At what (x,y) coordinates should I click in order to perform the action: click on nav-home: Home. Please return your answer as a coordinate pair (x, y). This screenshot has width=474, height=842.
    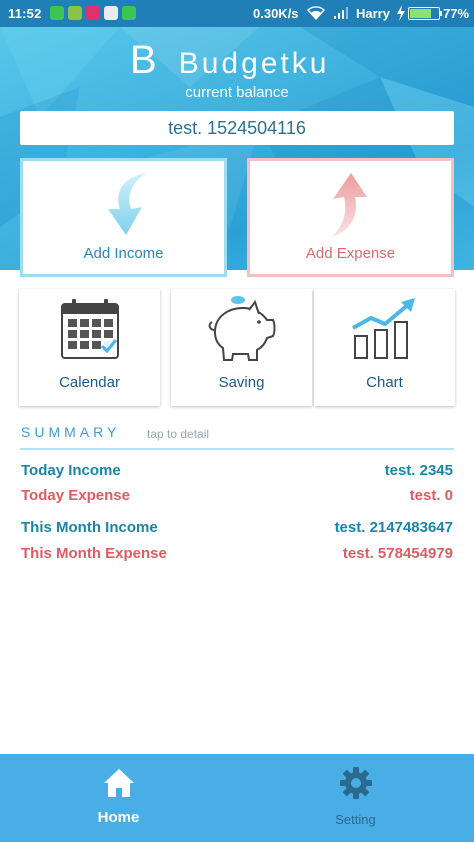
    Looking at the image, I should click on (118, 798).